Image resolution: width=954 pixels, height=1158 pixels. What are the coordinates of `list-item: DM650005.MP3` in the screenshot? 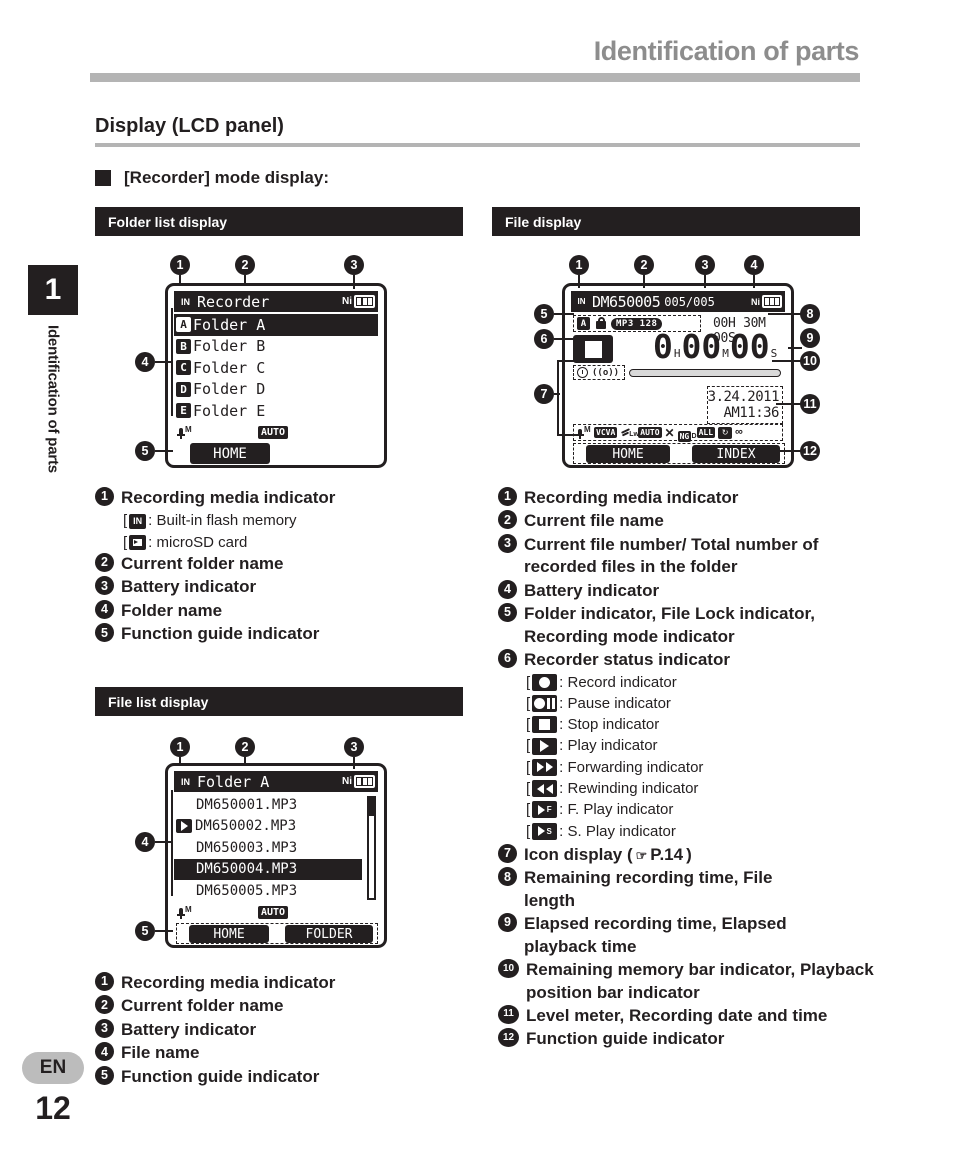 It's located at (268, 891).